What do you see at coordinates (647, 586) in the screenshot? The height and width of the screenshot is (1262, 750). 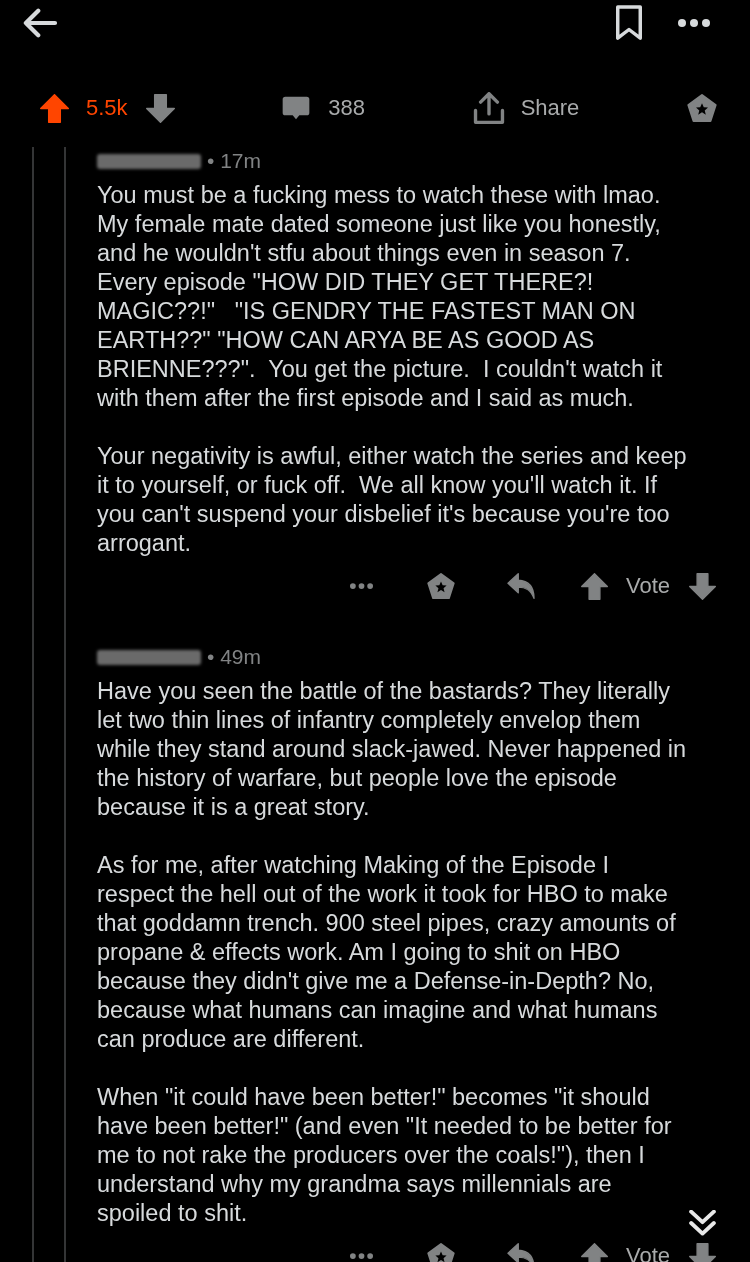 I see `vote-label: Vote` at bounding box center [647, 586].